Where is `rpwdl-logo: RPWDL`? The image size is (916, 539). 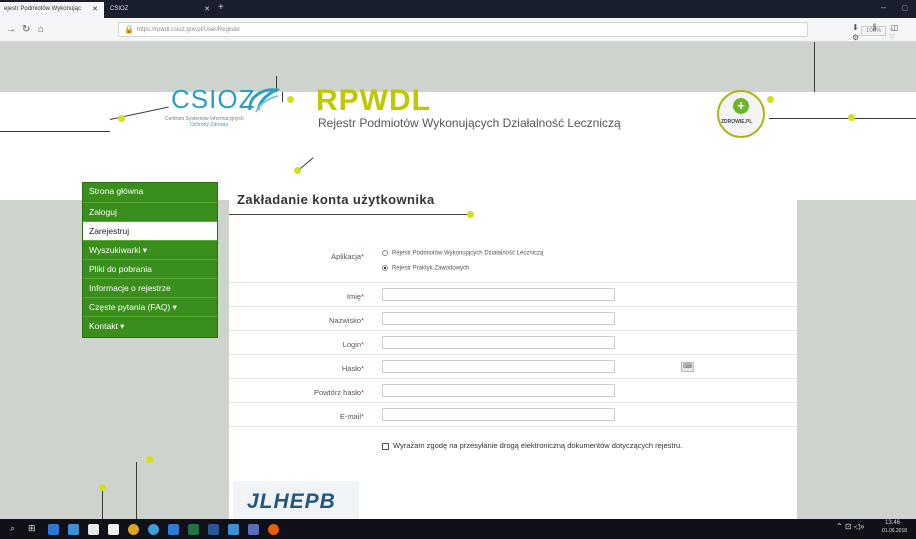 rpwdl-logo: RPWDL is located at coordinates (373, 101).